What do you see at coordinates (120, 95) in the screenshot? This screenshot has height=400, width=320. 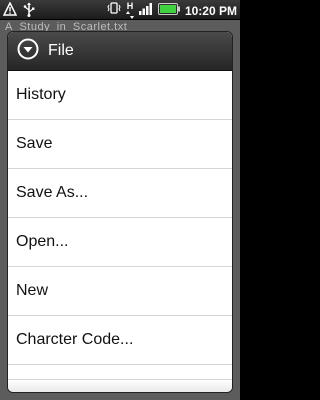 I see `menu-item-history: History` at bounding box center [120, 95].